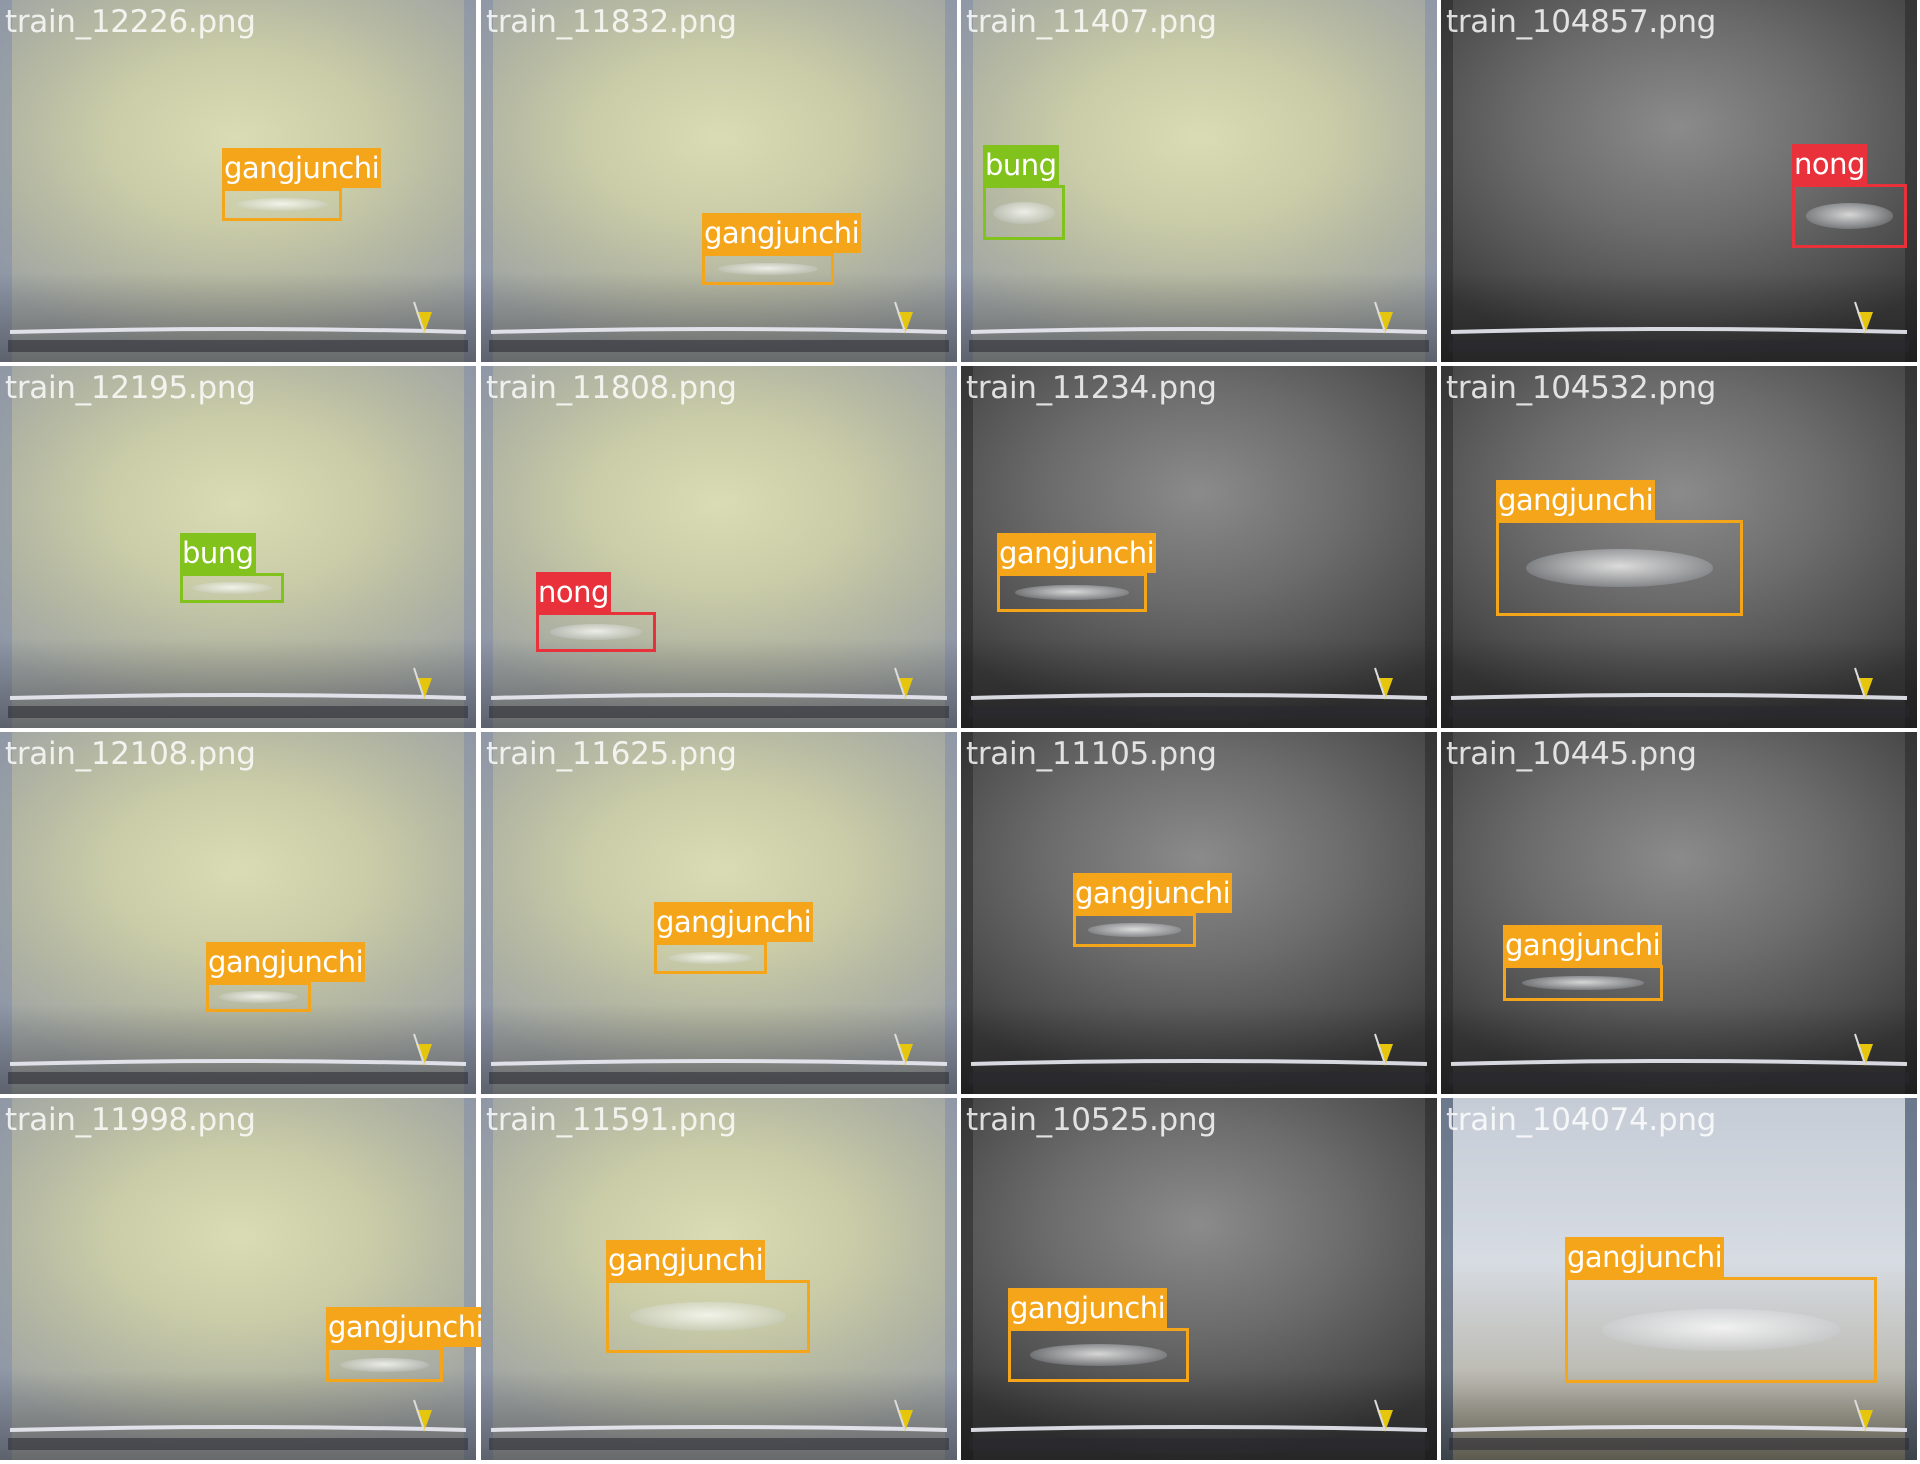 The image size is (1920, 1464). Describe the element at coordinates (611, 754) in the screenshot. I see `image-filename: train_11625.png` at that location.